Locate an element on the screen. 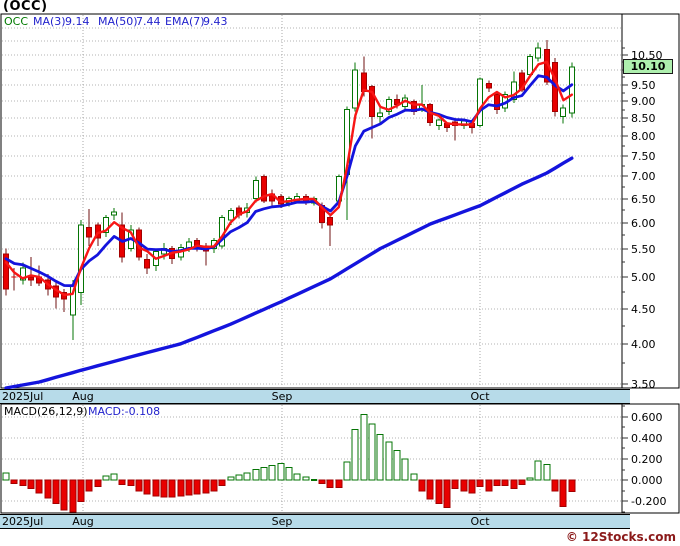 The width and height of the screenshot is (680, 546). month-label: Oct is located at coordinates (480, 521).